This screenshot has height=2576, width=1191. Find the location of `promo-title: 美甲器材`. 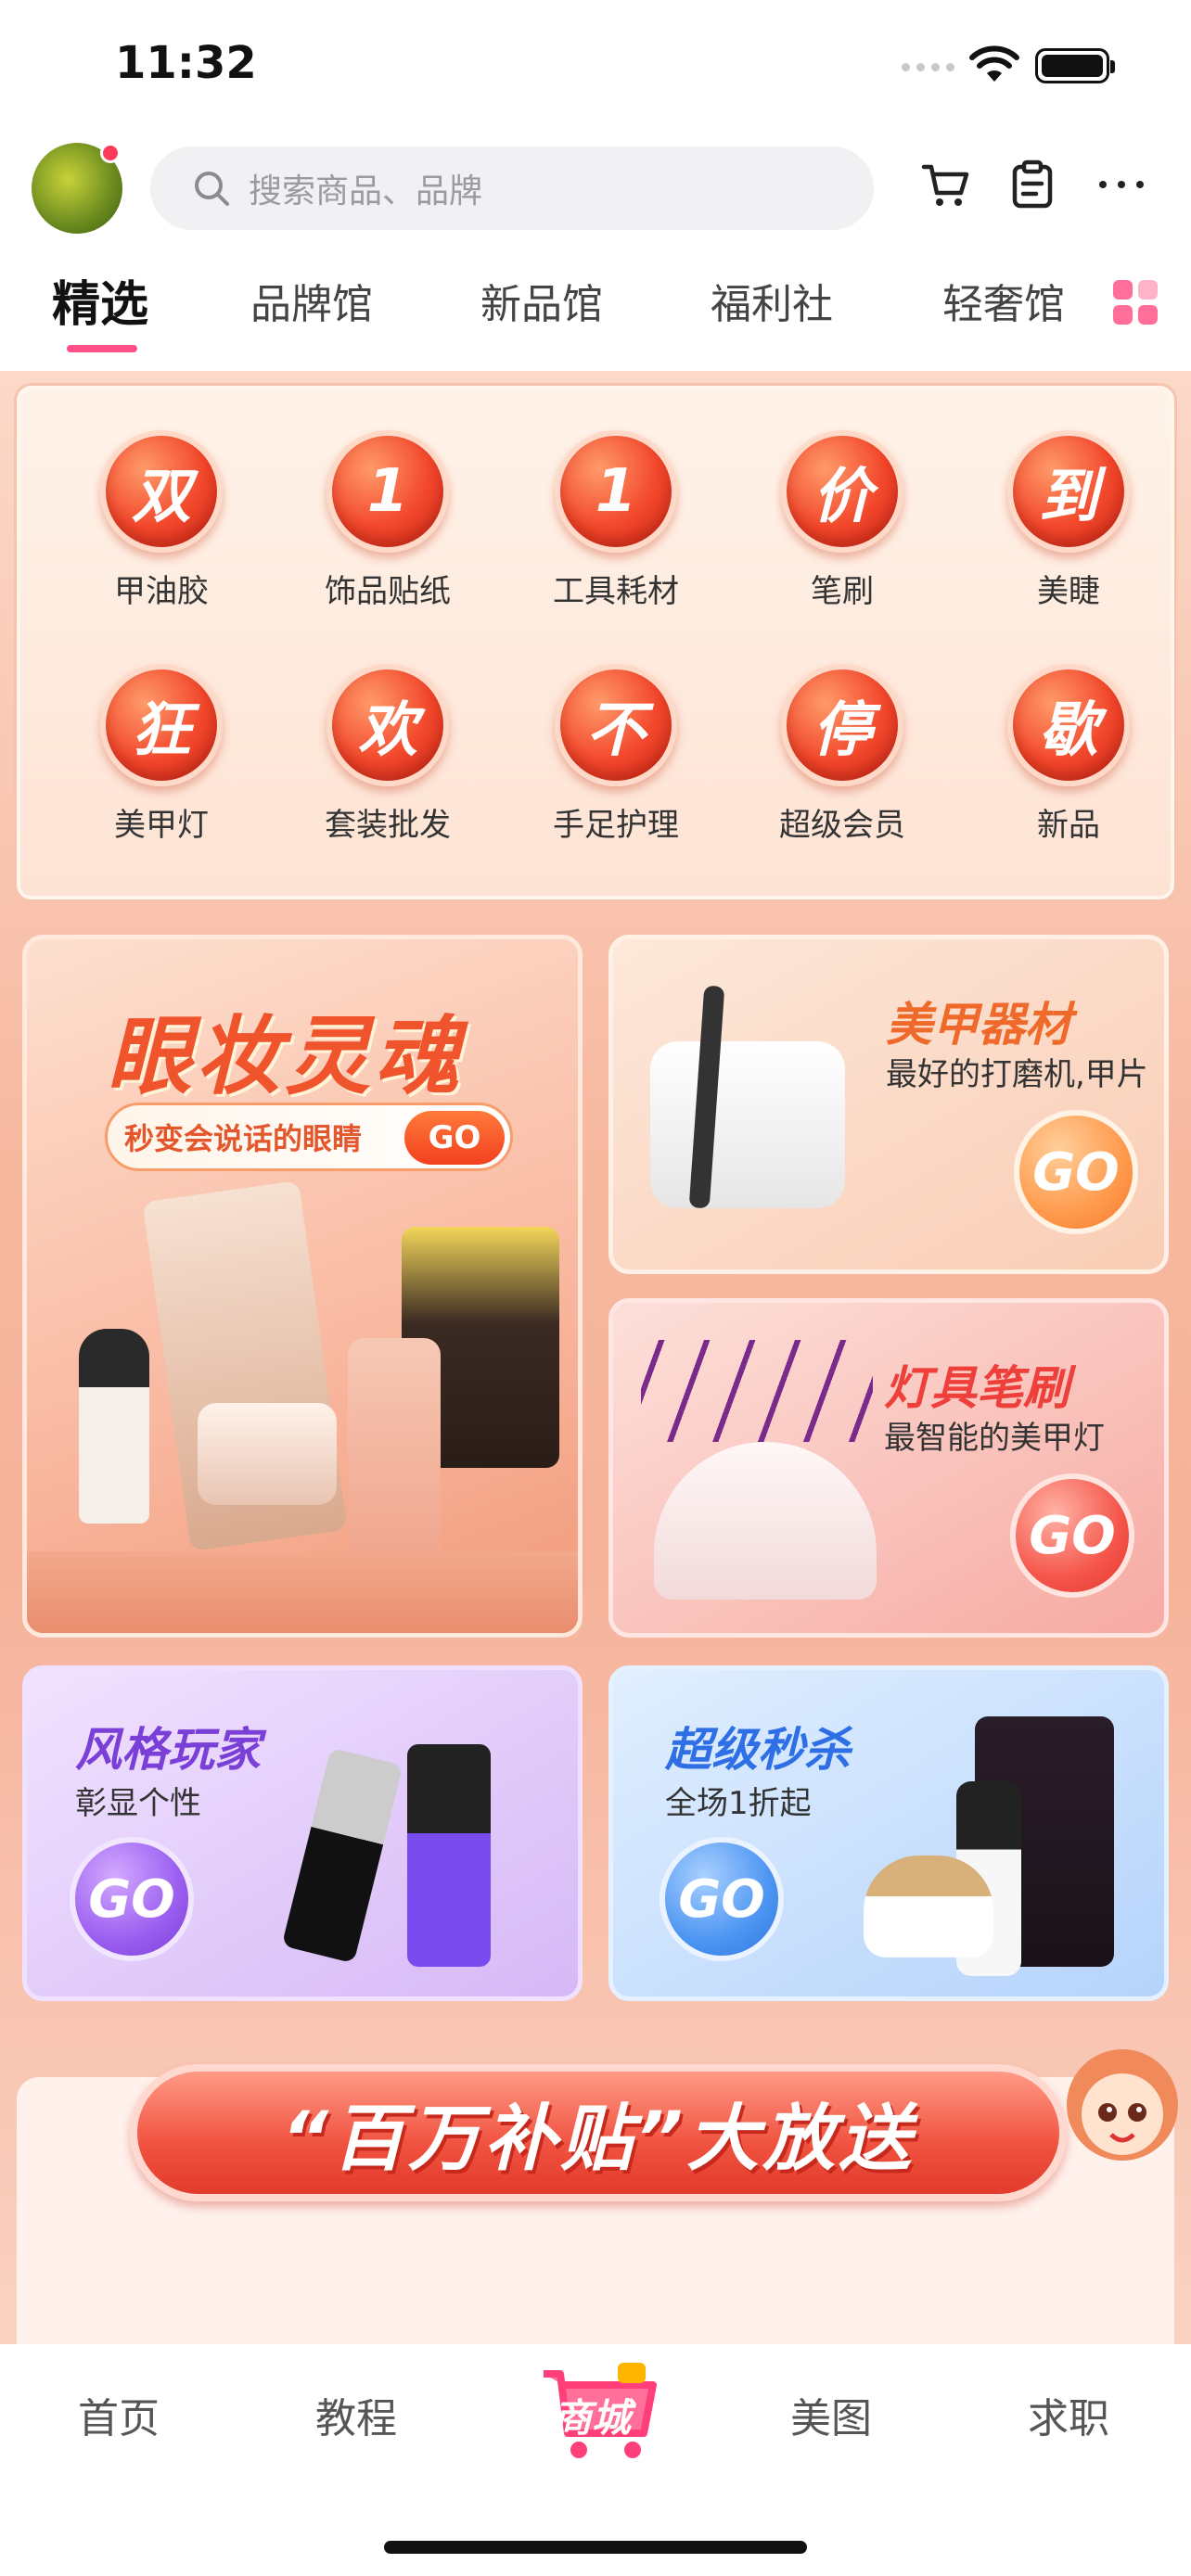

promo-title: 美甲器材 is located at coordinates (978, 1025).